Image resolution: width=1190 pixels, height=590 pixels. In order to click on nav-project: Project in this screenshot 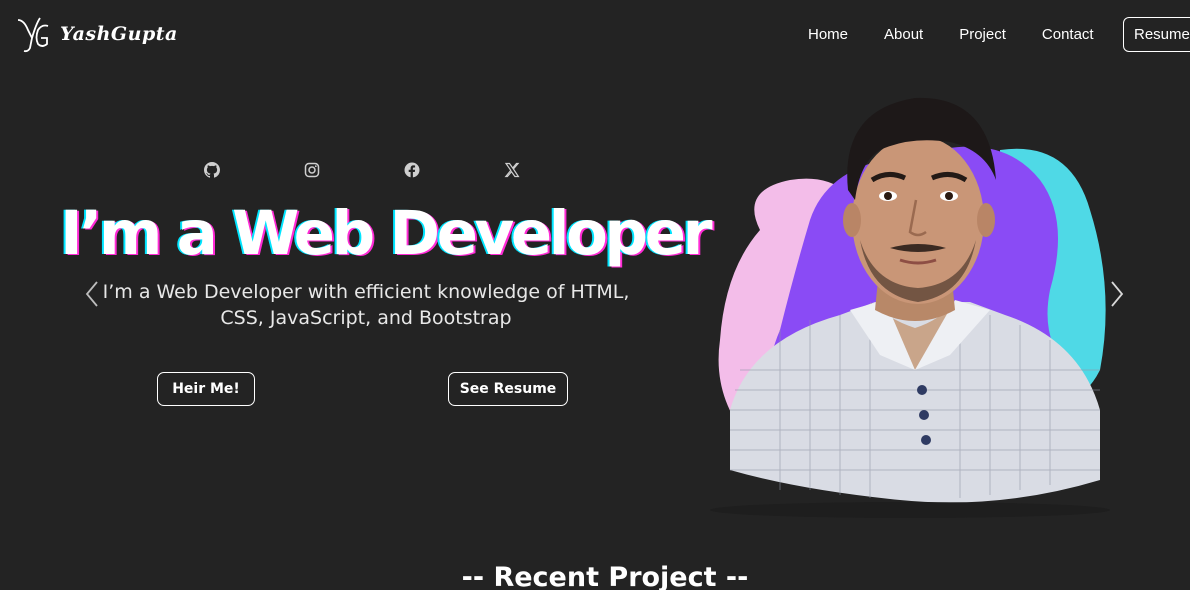, I will do `click(982, 34)`.